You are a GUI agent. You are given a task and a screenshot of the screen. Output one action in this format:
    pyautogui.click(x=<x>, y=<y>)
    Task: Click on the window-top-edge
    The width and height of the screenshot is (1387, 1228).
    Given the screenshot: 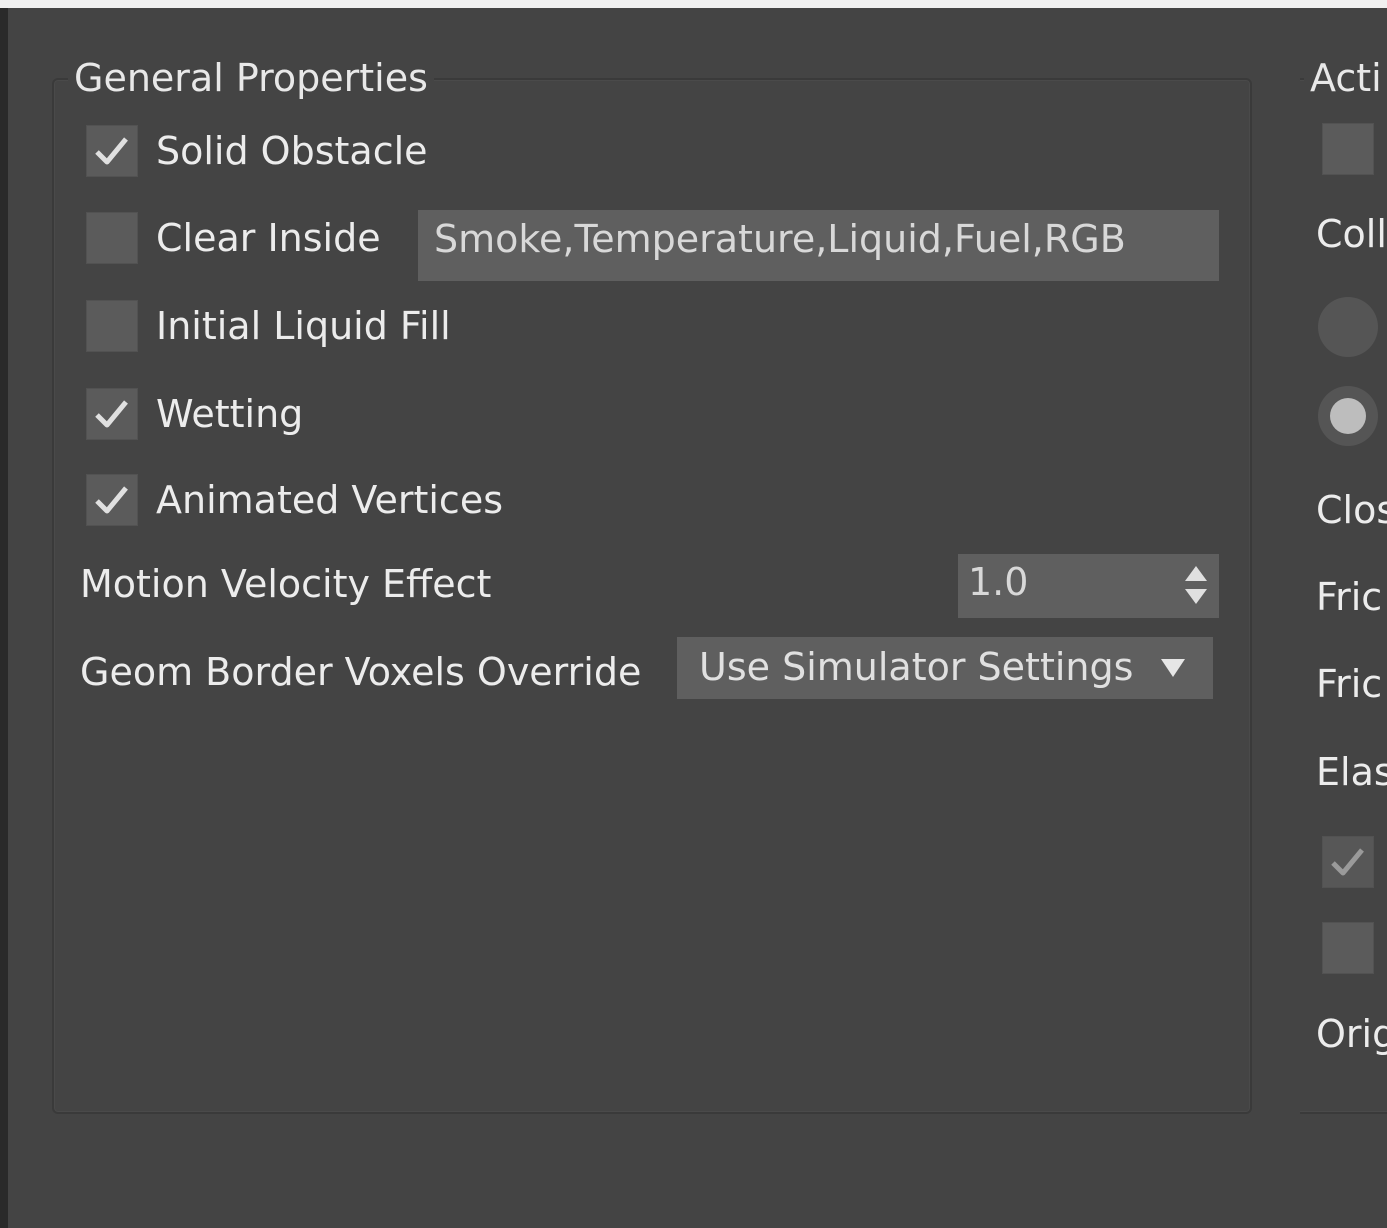 What is the action you would take?
    pyautogui.click(x=693, y=4)
    